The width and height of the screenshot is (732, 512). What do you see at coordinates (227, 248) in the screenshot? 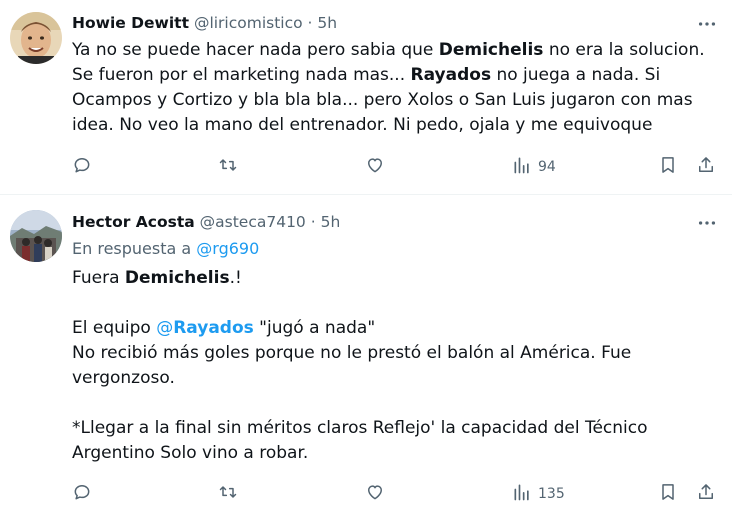
I see `reply-mention-link: @rg690` at bounding box center [227, 248].